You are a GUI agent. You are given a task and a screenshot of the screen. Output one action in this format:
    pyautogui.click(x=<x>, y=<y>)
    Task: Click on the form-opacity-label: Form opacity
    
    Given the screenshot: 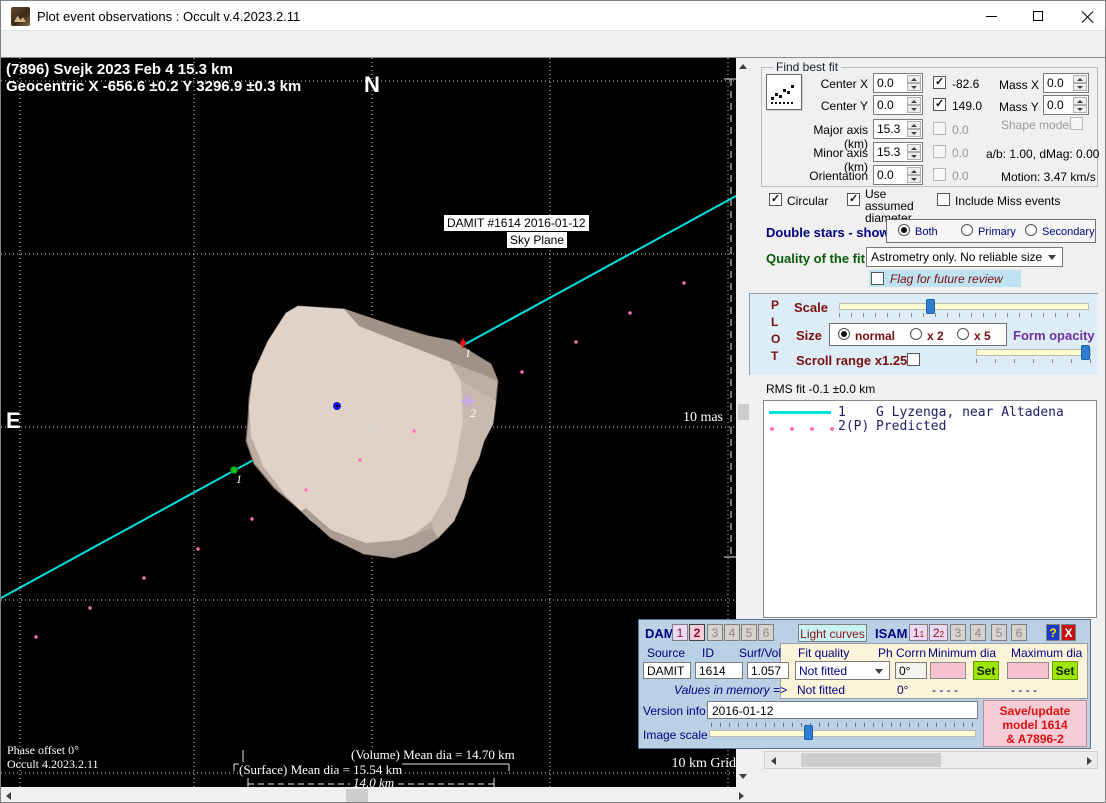 What is the action you would take?
    pyautogui.click(x=1054, y=335)
    